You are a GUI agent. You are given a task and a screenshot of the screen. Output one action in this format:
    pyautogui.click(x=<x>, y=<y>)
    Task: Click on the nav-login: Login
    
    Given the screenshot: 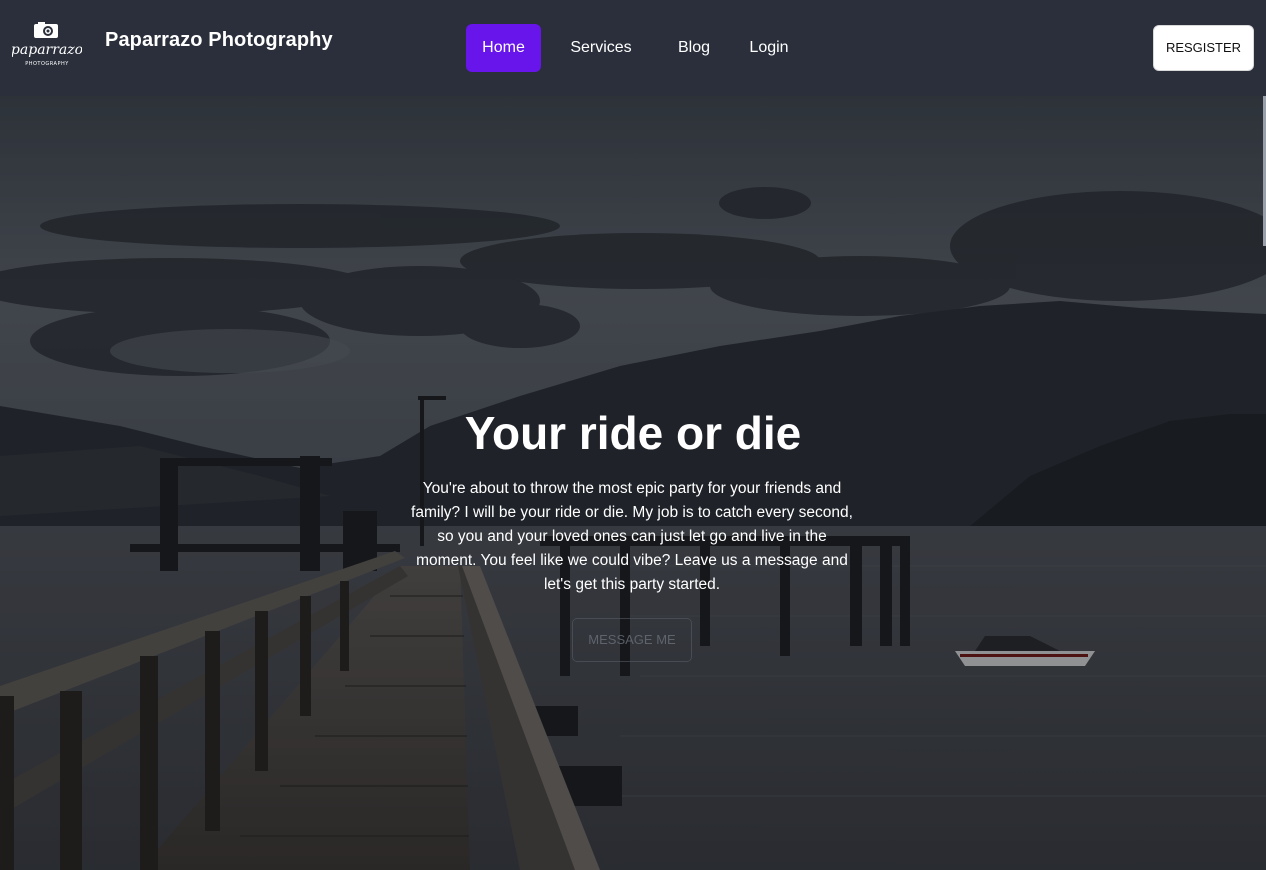 What is the action you would take?
    pyautogui.click(x=769, y=48)
    